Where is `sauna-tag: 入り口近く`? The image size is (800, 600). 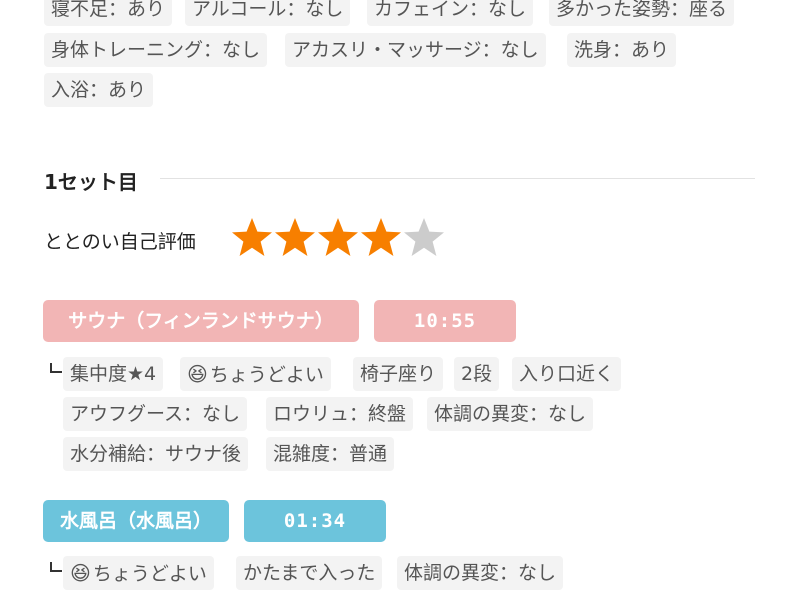
sauna-tag: 入り口近く is located at coordinates (567, 374).